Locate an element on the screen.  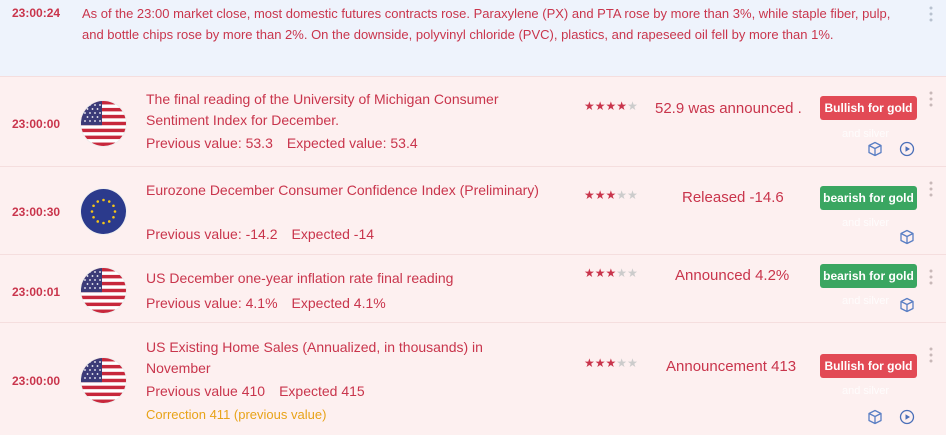
news-time: 23:00:24 is located at coordinates (36, 13).